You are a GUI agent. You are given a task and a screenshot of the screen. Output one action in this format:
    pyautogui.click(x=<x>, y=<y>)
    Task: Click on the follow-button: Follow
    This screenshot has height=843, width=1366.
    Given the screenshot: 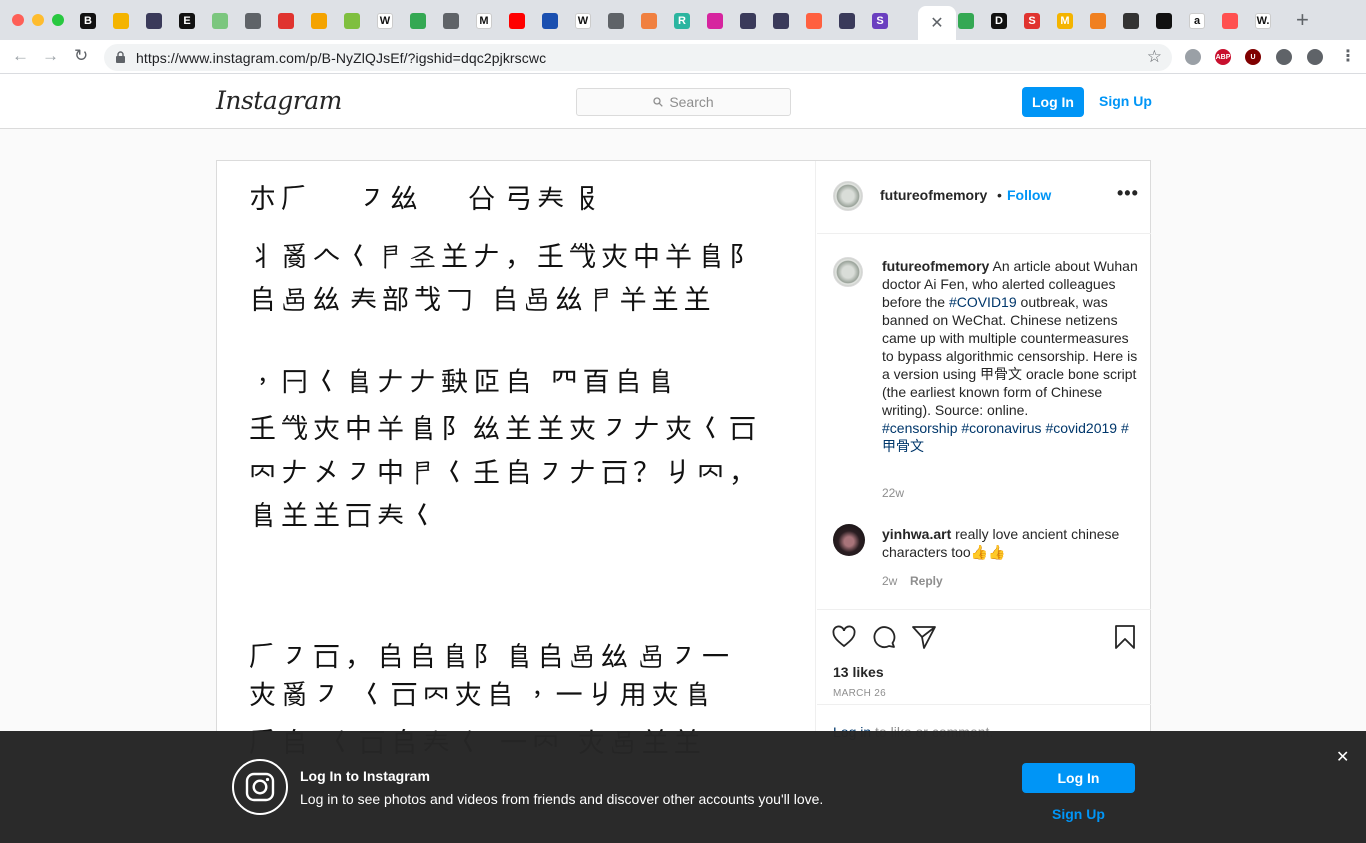 What is the action you would take?
    pyautogui.click(x=1029, y=195)
    